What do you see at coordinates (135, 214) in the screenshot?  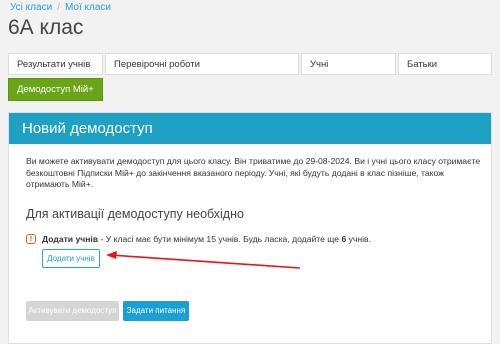 I see `section-title: Для активації демодоступу необхідно` at bounding box center [135, 214].